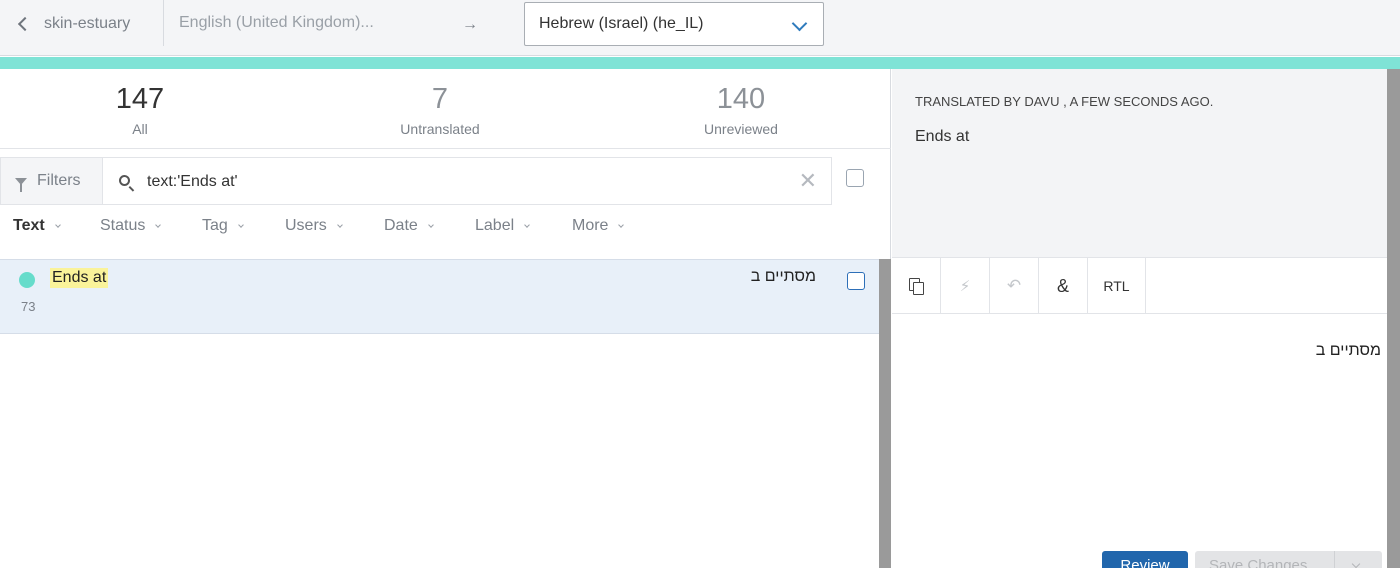  What do you see at coordinates (855, 178) in the screenshot?
I see `select-all-checkbox` at bounding box center [855, 178].